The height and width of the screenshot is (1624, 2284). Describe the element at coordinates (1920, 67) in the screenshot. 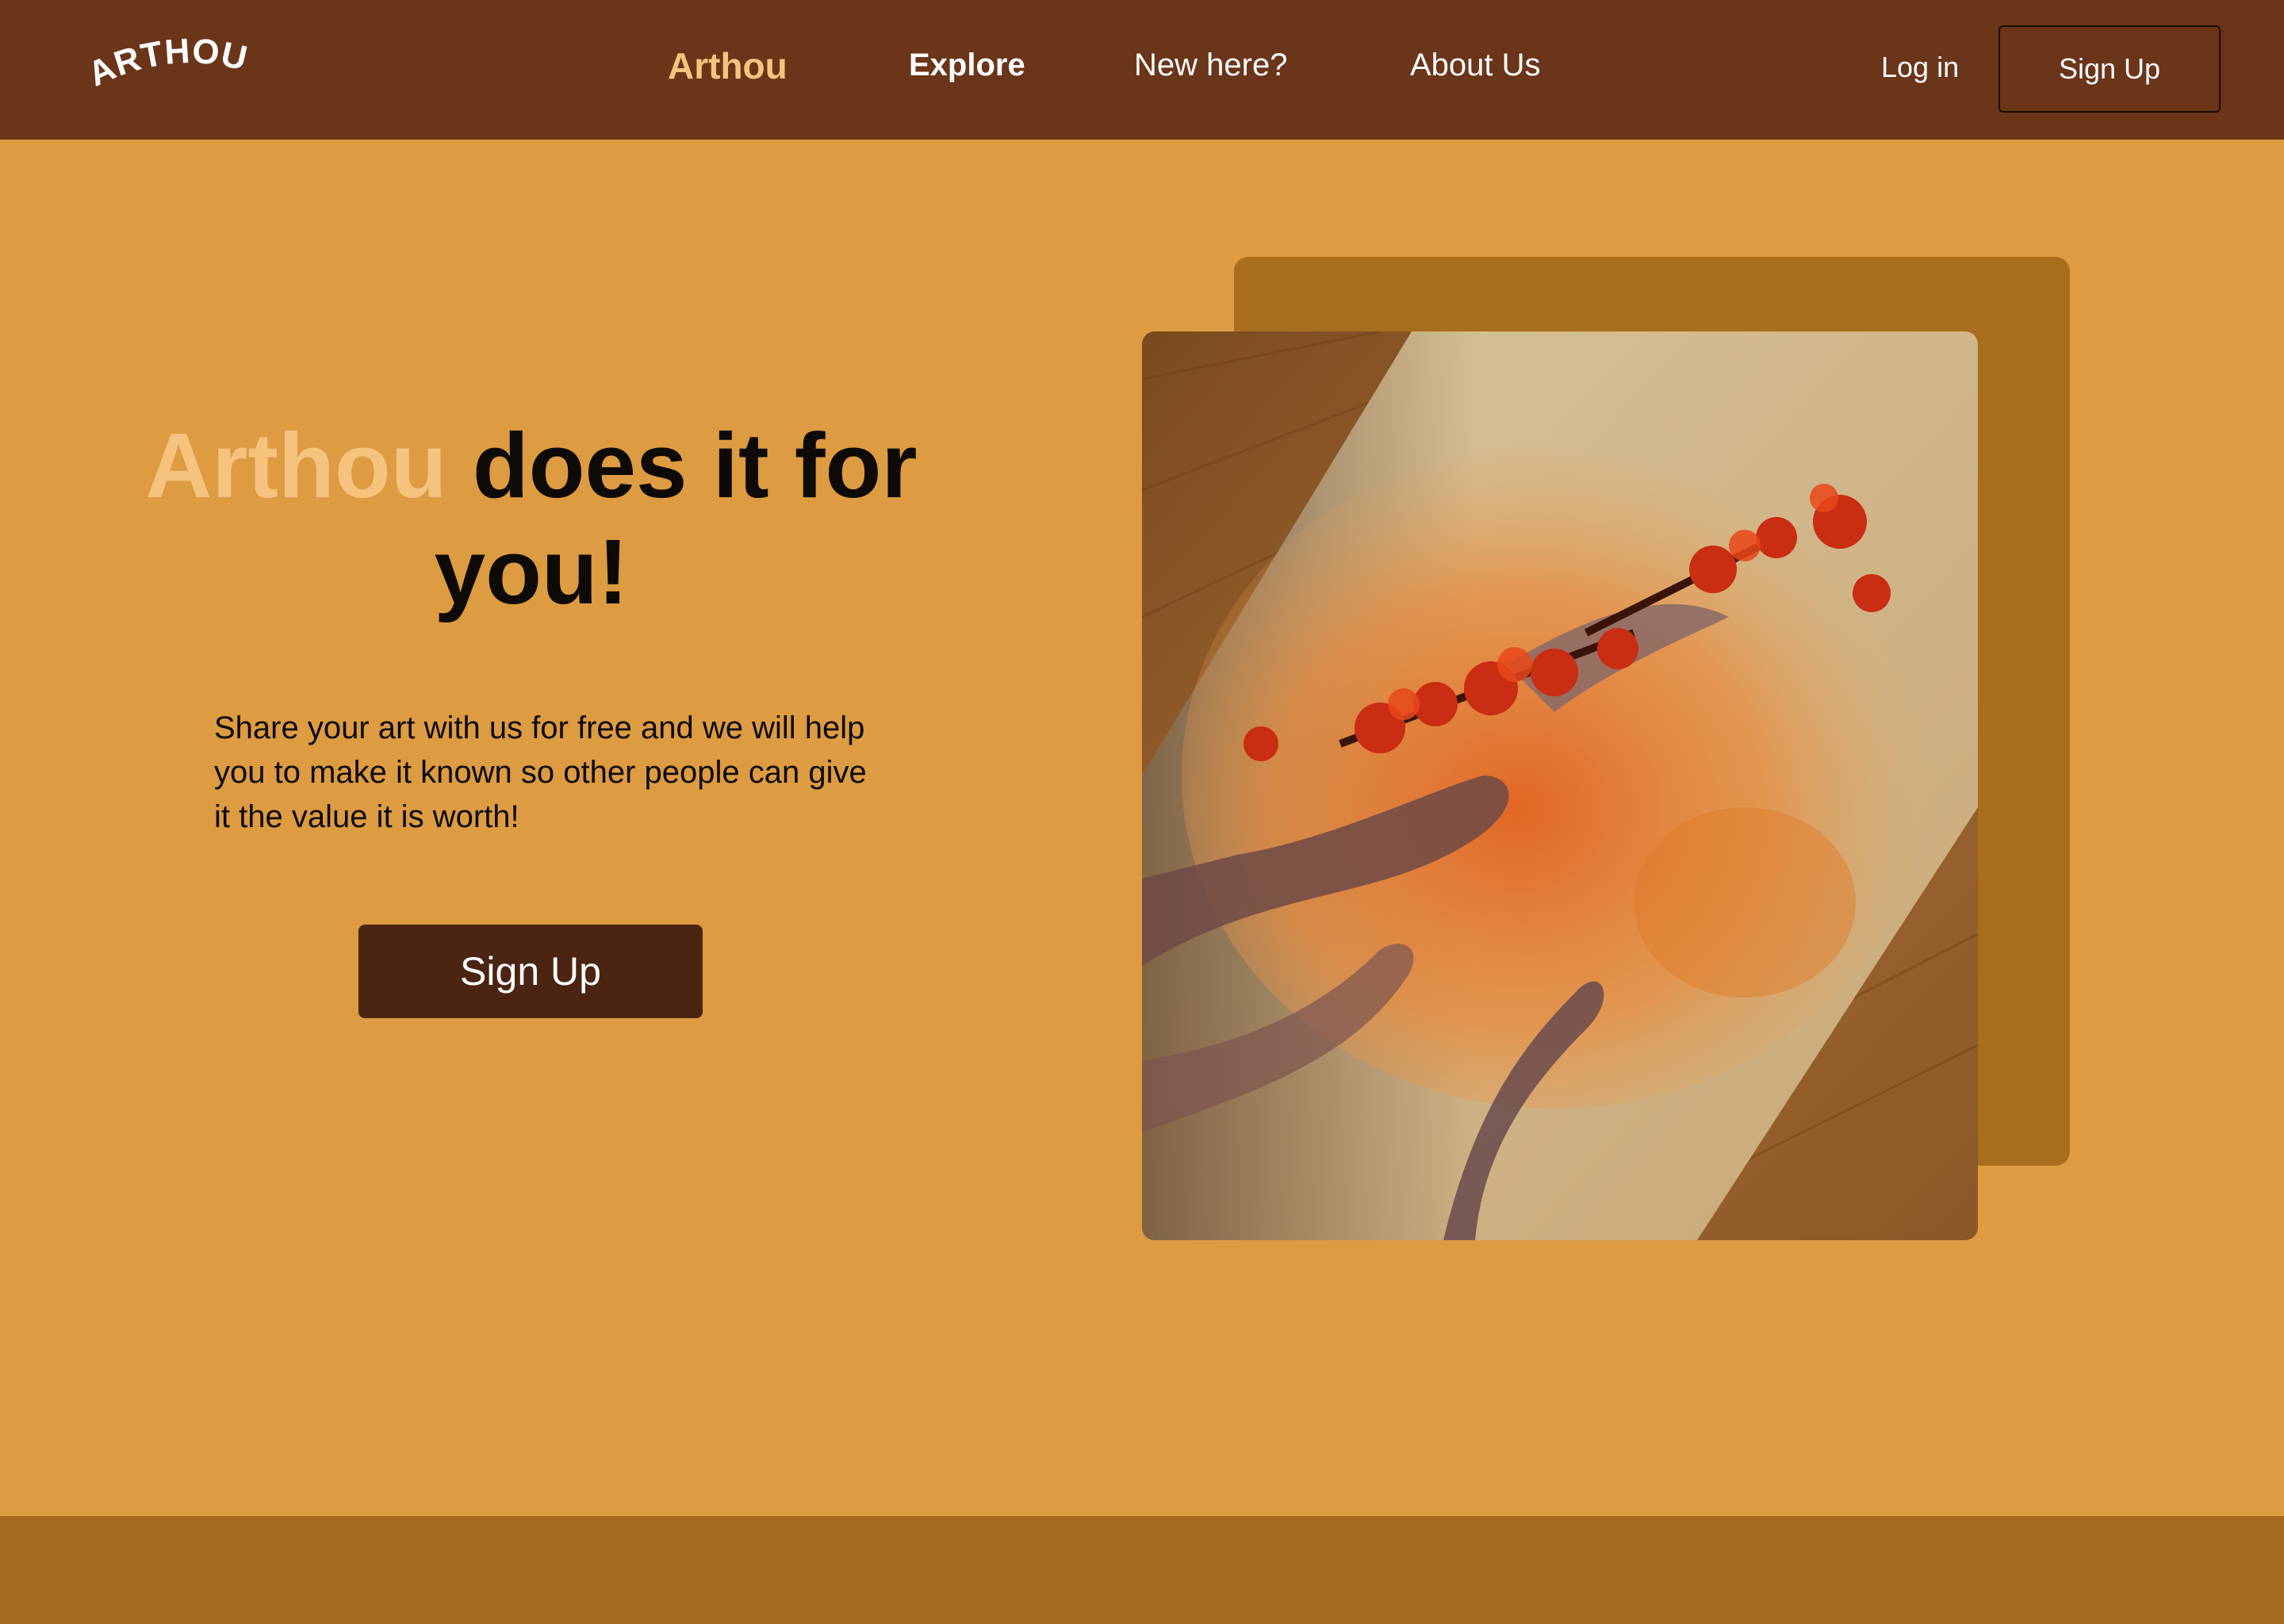

I see `login-link: Log in` at that location.